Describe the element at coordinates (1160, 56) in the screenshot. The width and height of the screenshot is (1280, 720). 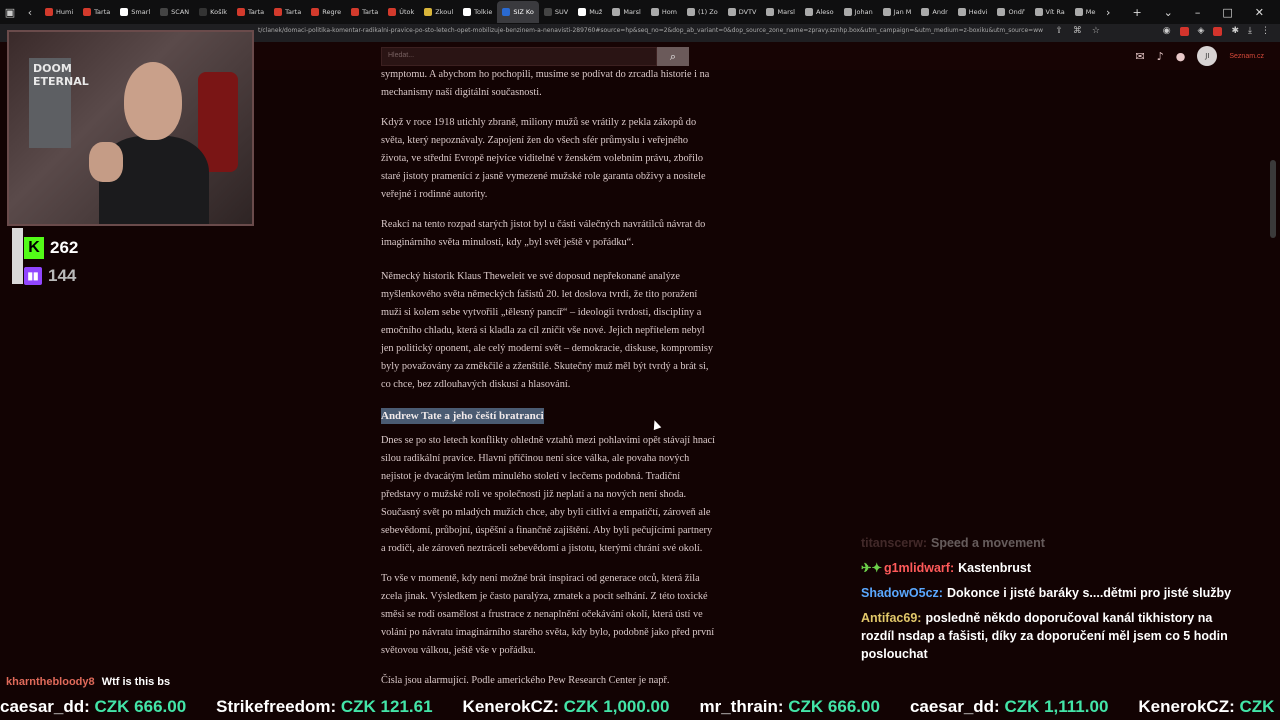
I see `bell-icon: ♪` at that location.